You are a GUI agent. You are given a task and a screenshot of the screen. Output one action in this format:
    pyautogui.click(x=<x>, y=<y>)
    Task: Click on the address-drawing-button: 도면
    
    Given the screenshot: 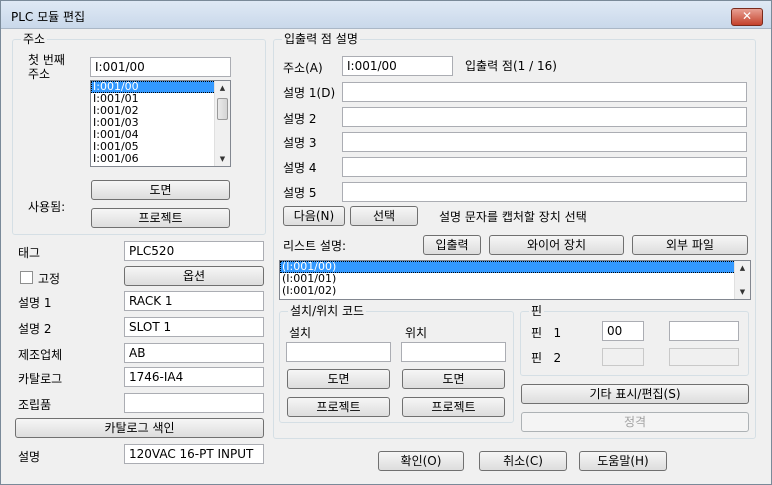 What is the action you would take?
    pyautogui.click(x=160, y=190)
    